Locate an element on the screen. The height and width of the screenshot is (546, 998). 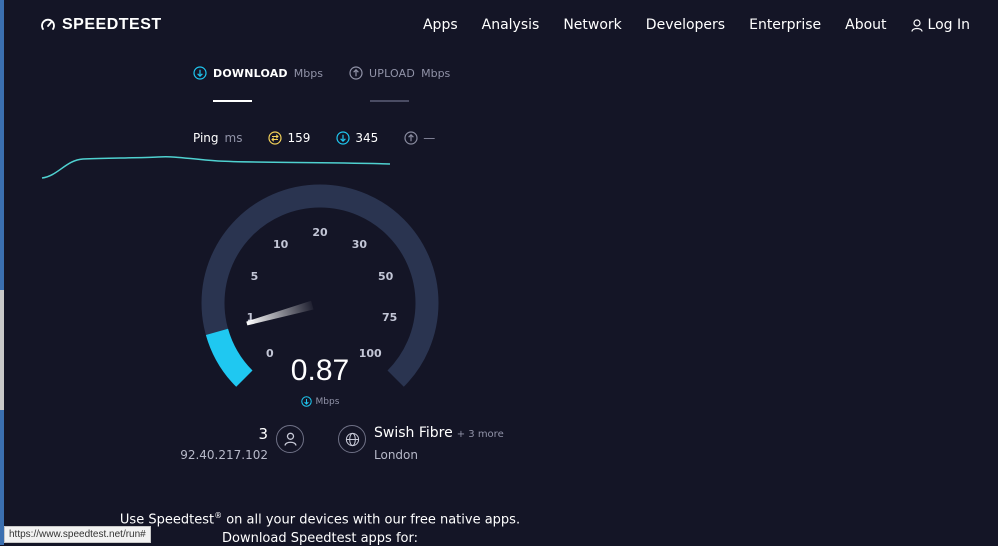
ping-download-icon is located at coordinates (343, 138).